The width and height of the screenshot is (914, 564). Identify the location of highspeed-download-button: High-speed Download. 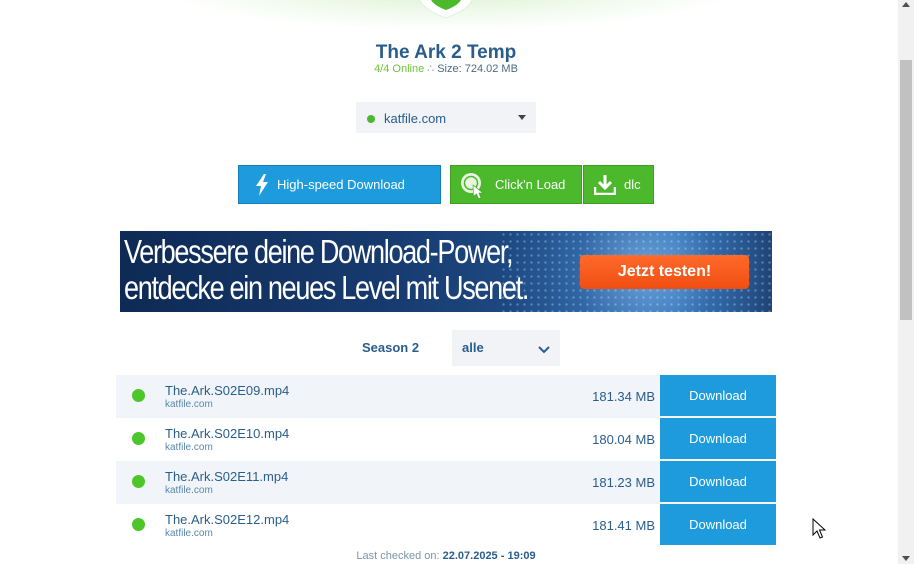
(339, 184).